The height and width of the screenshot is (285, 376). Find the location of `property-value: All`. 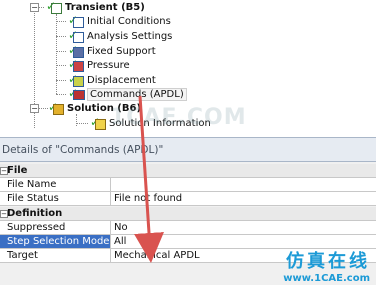

property-value: All is located at coordinates (120, 241).